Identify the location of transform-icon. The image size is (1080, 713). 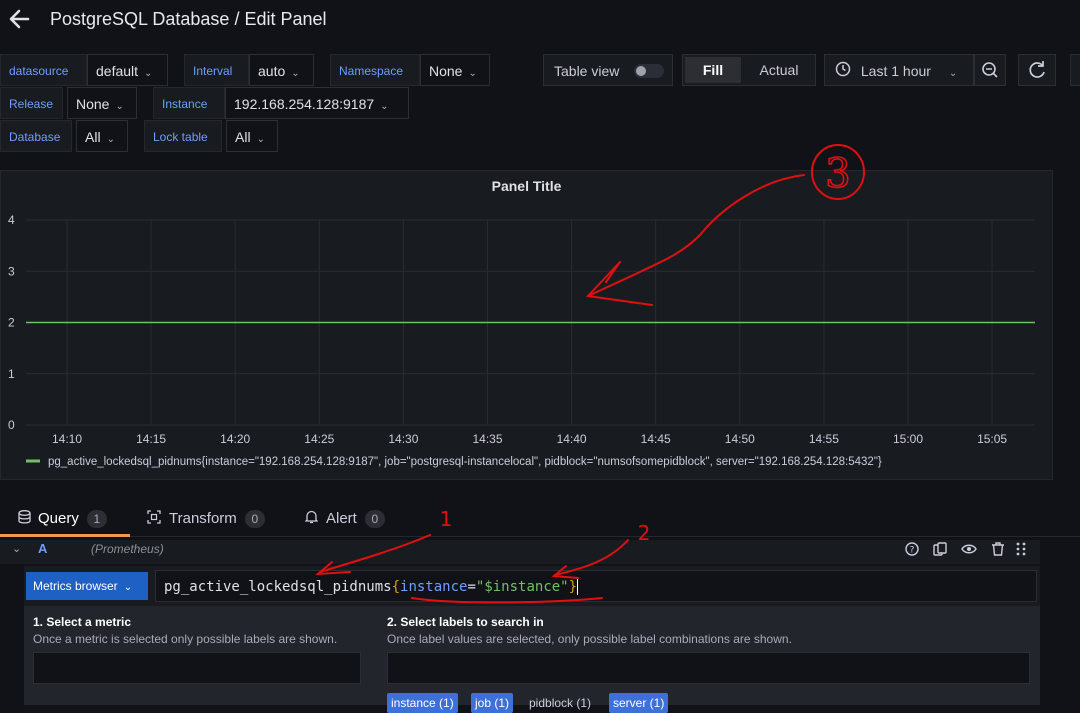
(154, 517).